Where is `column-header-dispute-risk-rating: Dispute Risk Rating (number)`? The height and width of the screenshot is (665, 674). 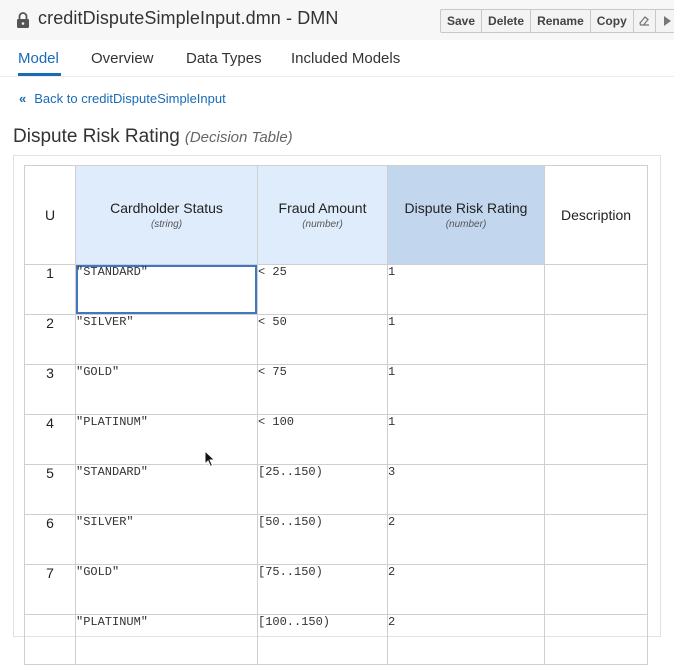 column-header-dispute-risk-rating: Dispute Risk Rating (number) is located at coordinates (466, 215).